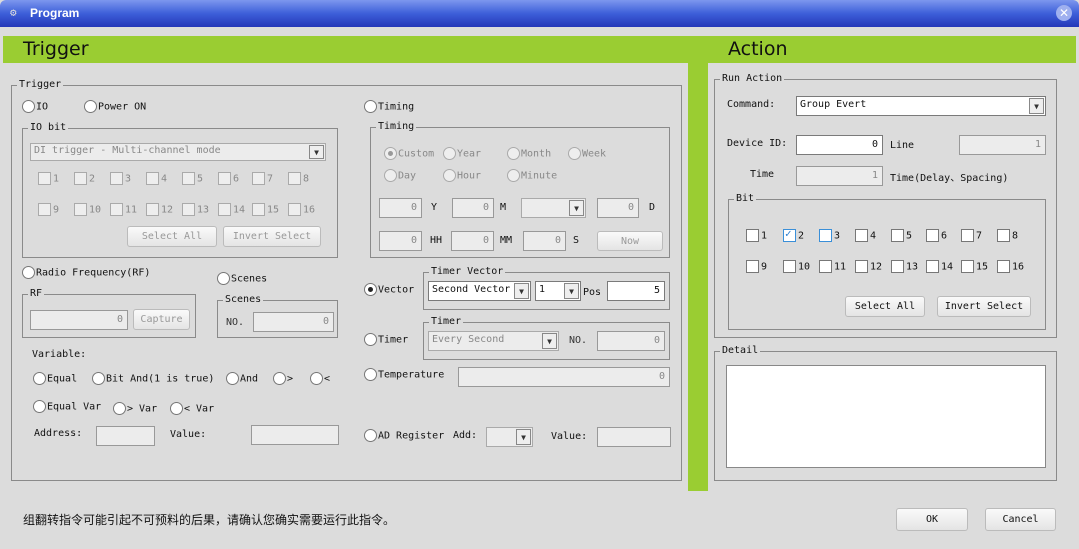 This screenshot has width=1079, height=549. What do you see at coordinates (242, 378) in the screenshot?
I see `var-and-radio: And` at bounding box center [242, 378].